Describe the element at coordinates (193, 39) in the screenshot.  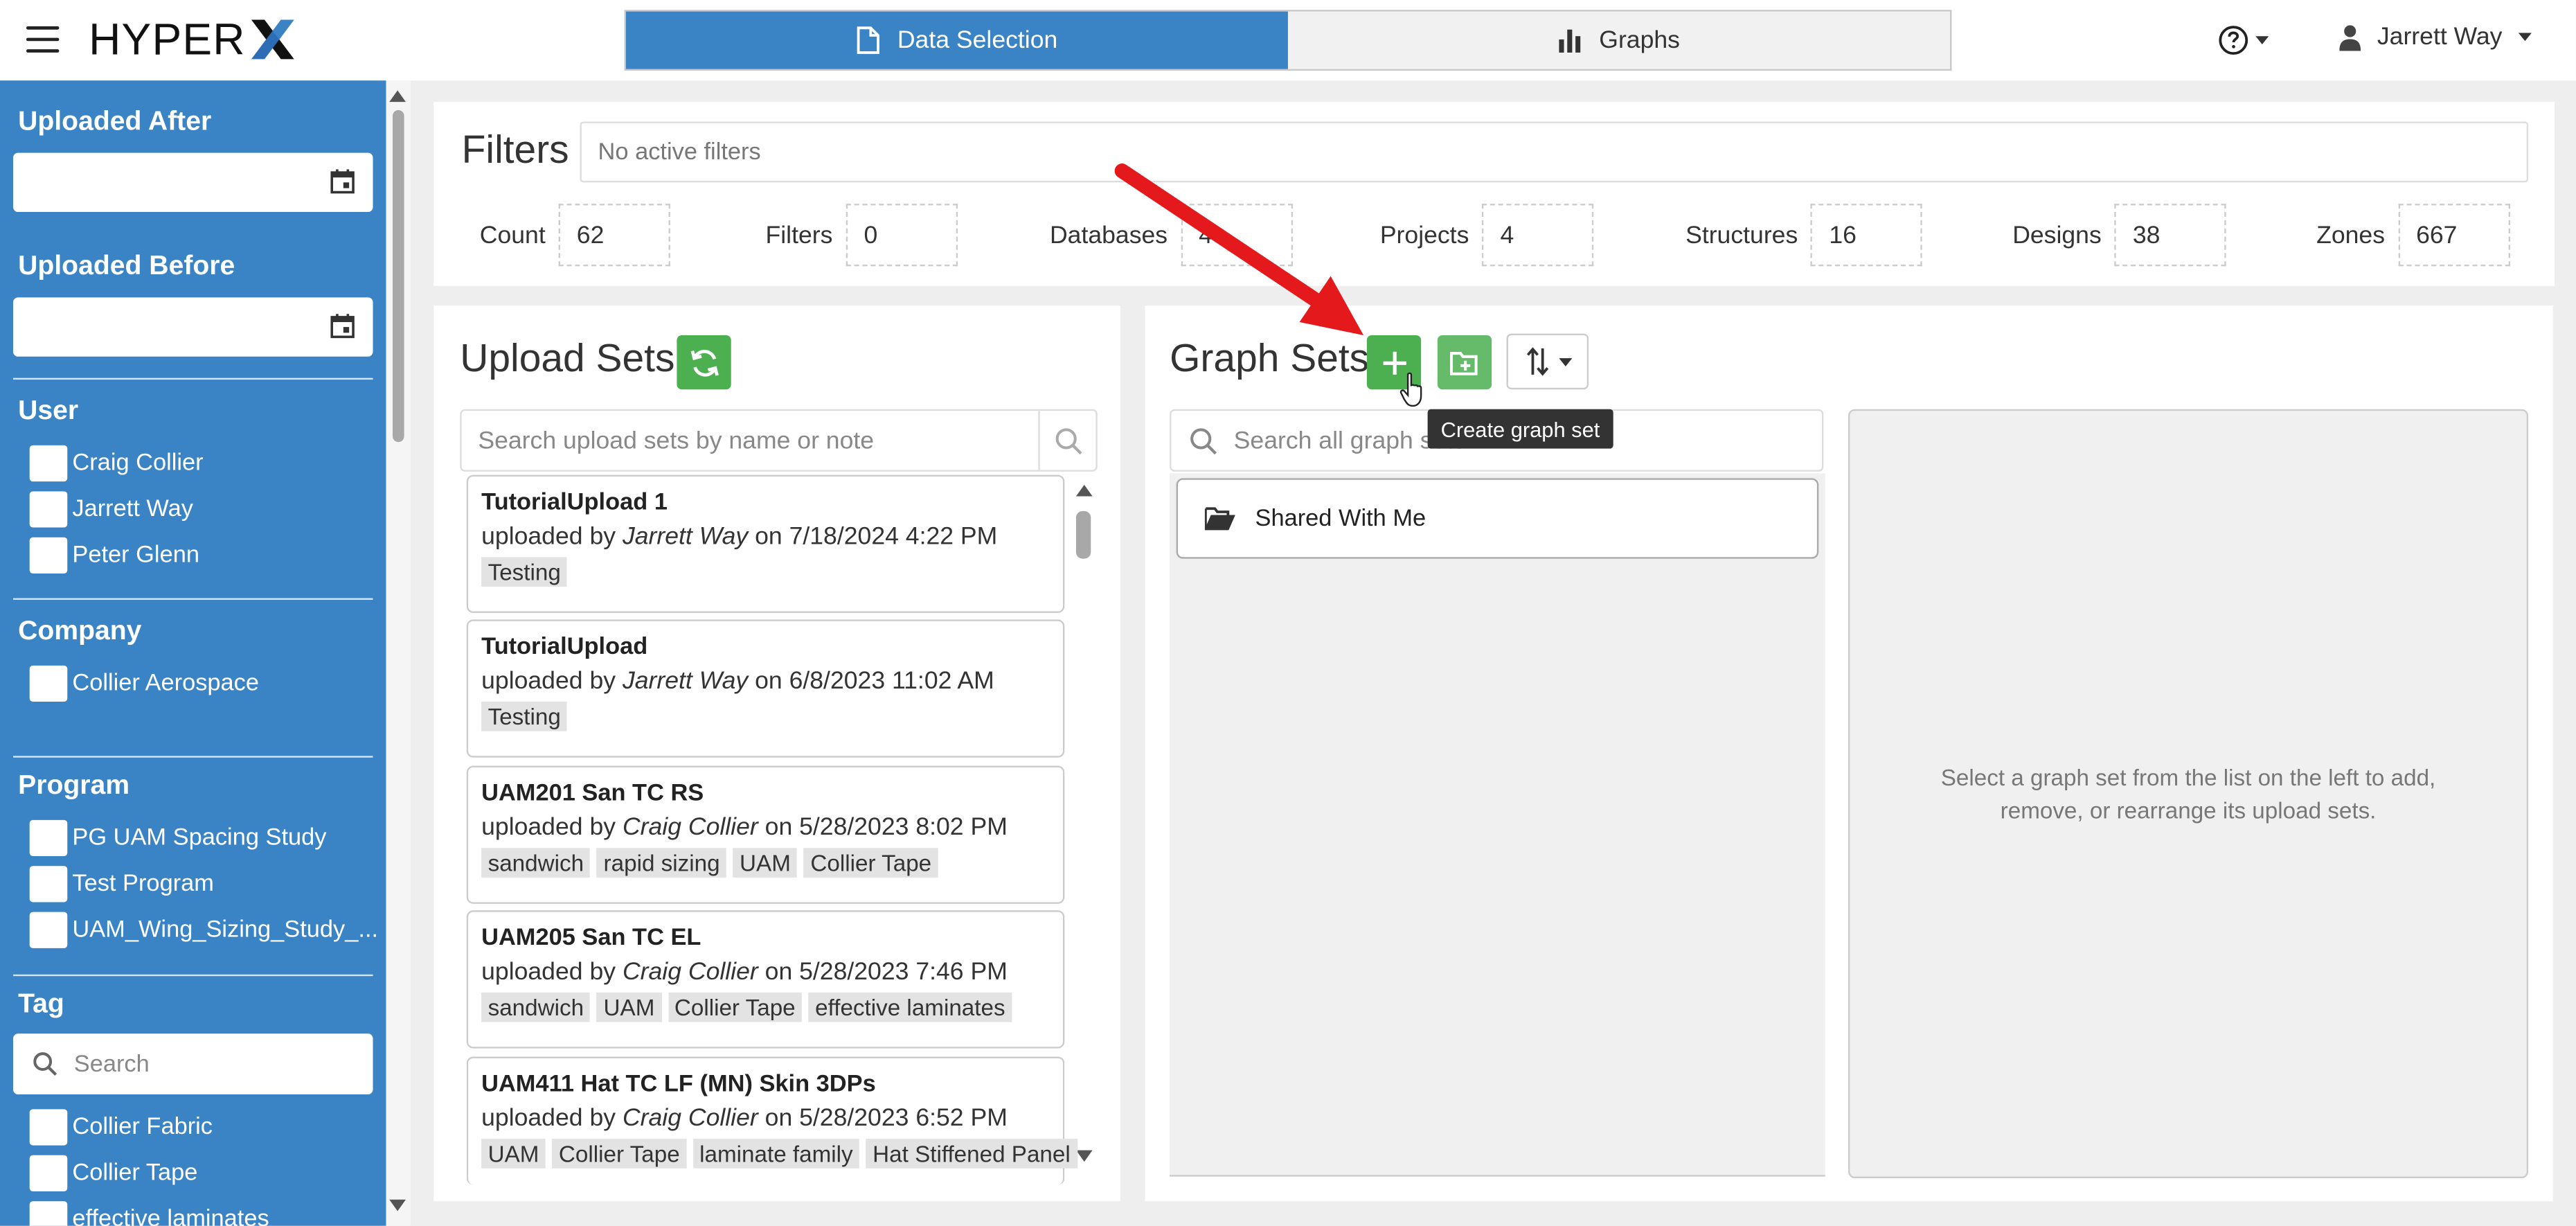
I see `logo: HYPER` at that location.